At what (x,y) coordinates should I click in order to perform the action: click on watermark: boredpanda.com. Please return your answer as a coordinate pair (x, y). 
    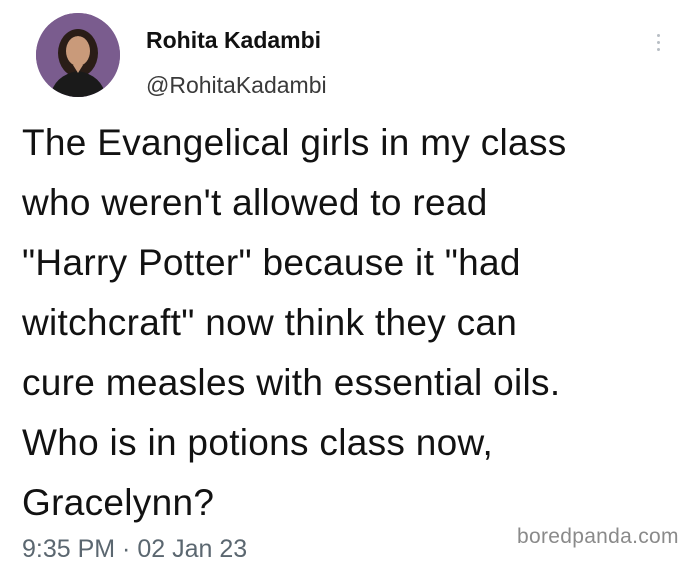
    Looking at the image, I should click on (598, 536).